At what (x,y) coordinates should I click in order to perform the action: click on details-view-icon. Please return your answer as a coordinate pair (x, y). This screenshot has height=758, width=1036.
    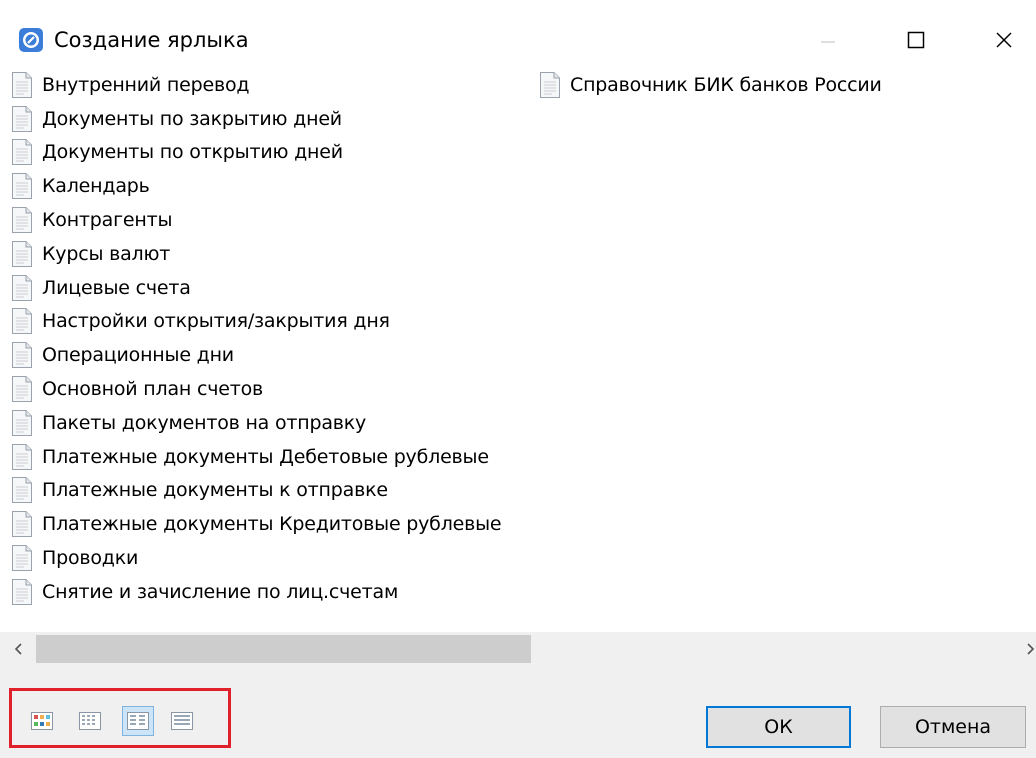
    Looking at the image, I should click on (182, 721).